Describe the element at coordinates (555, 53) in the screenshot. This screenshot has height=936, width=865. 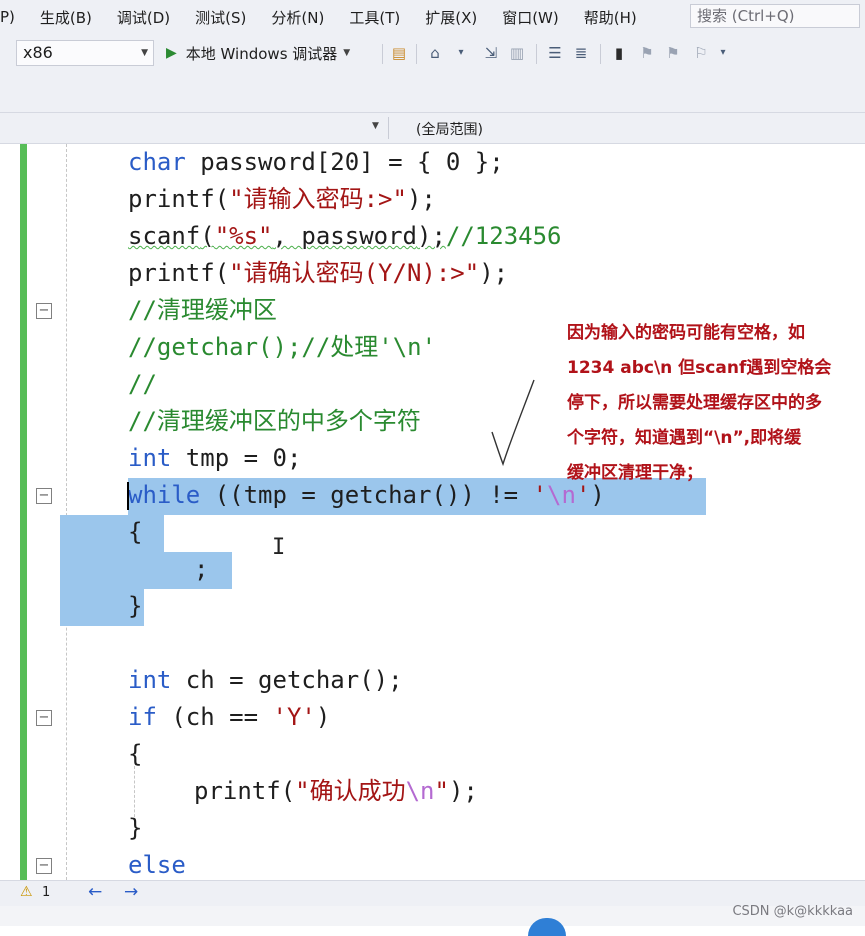
I see `indent-icon: ☰` at that location.